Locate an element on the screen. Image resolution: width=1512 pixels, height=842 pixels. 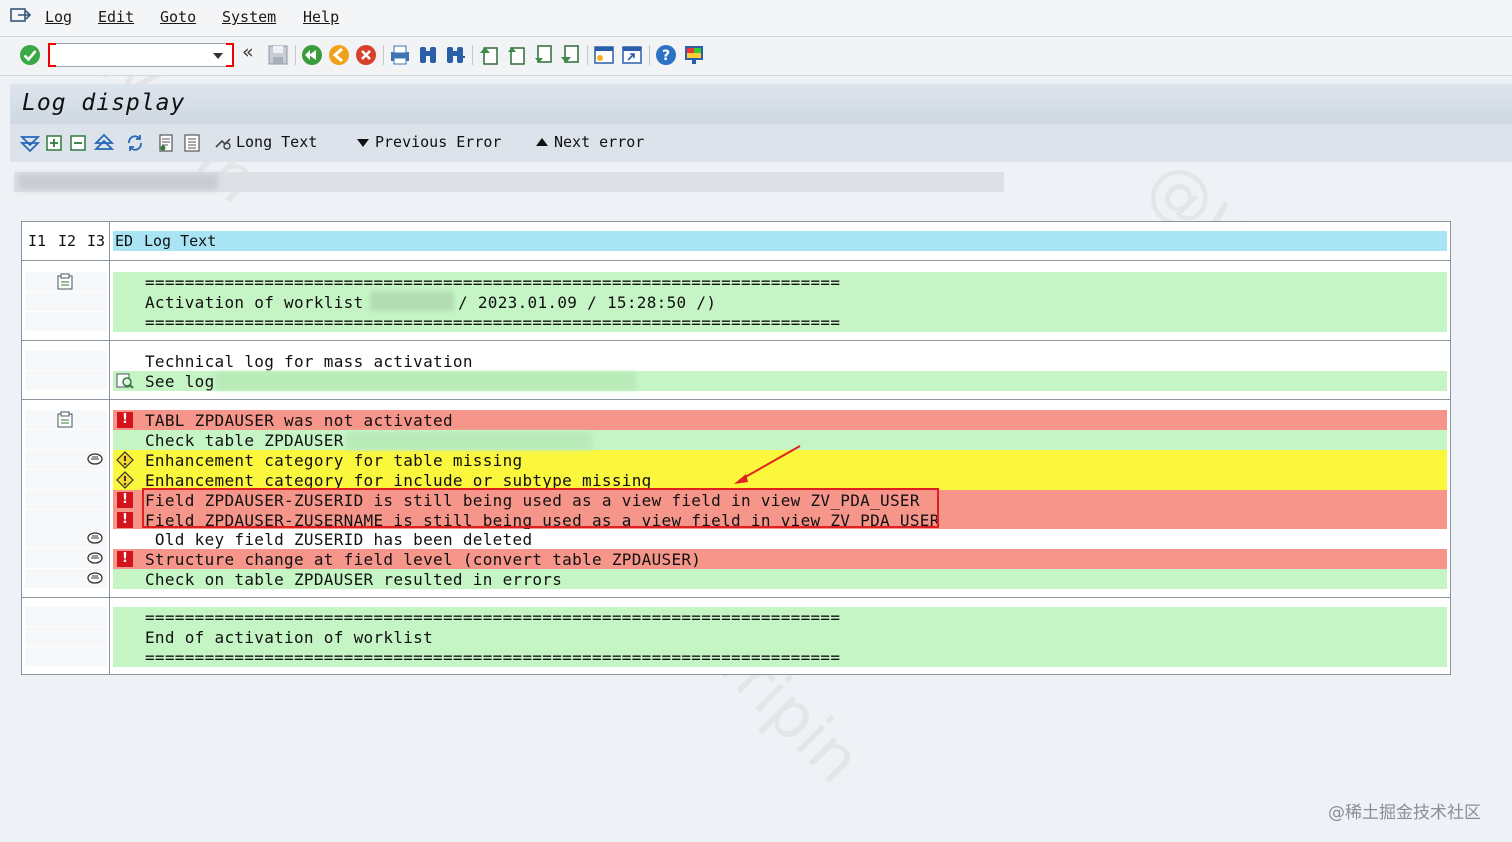
layout-menu-icon is located at coordinates (694, 55).